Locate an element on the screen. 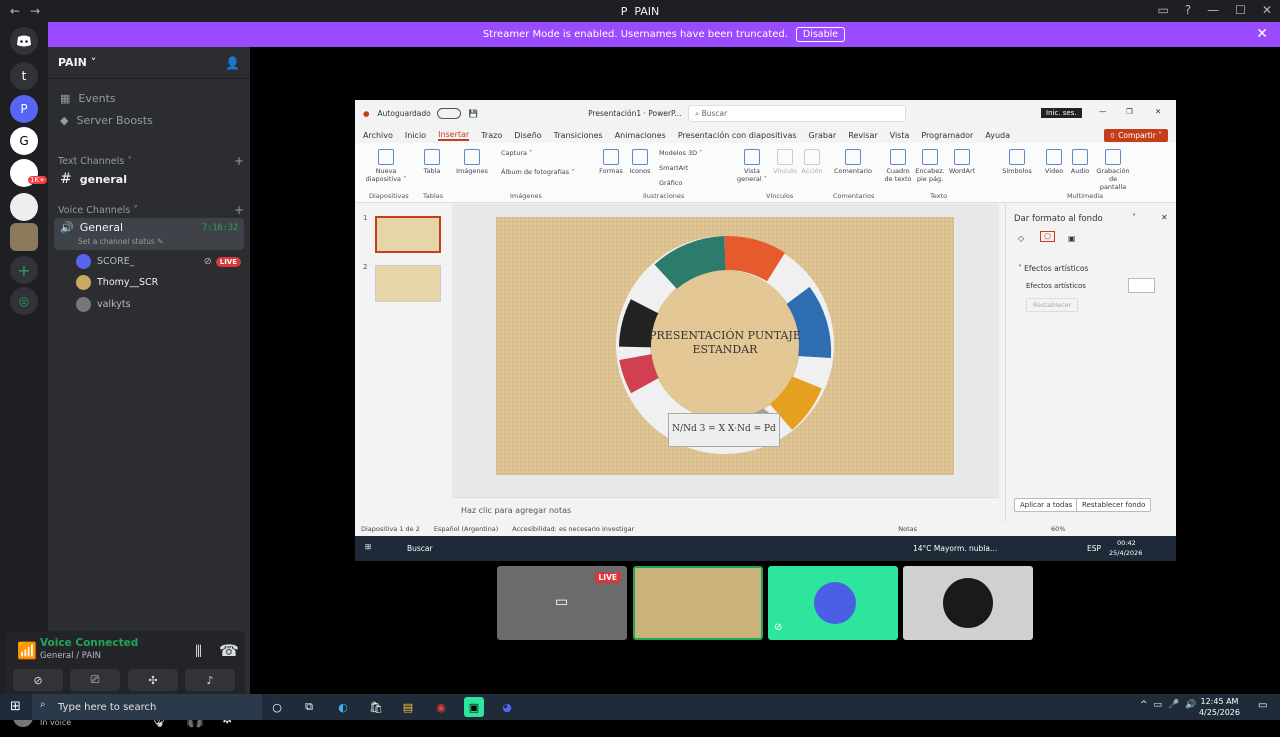  table-button: Tabla is located at coordinates (432, 162).